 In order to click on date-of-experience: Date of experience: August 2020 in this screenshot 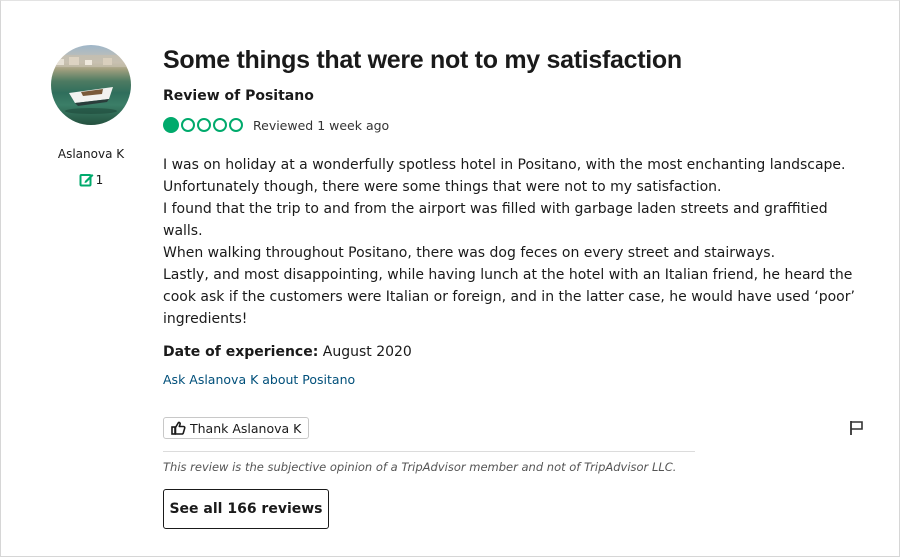, I will do `click(513, 352)`.